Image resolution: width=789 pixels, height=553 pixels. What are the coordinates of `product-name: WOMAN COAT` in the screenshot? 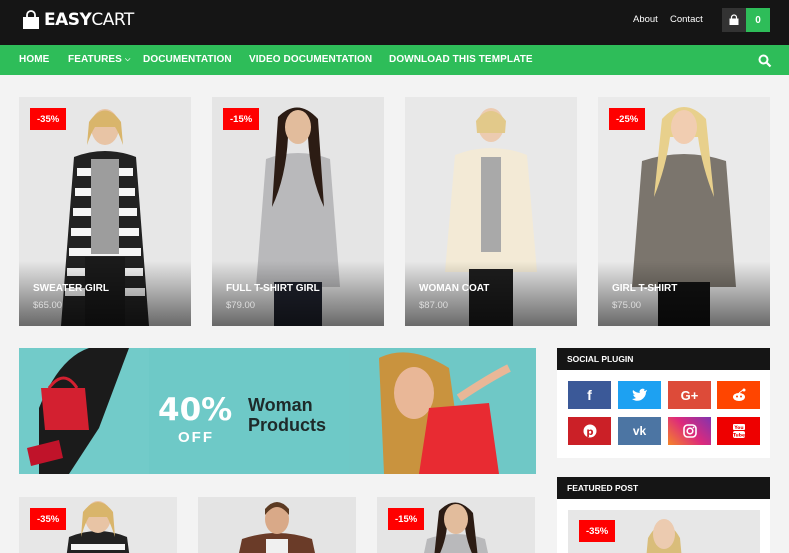 It's located at (454, 288).